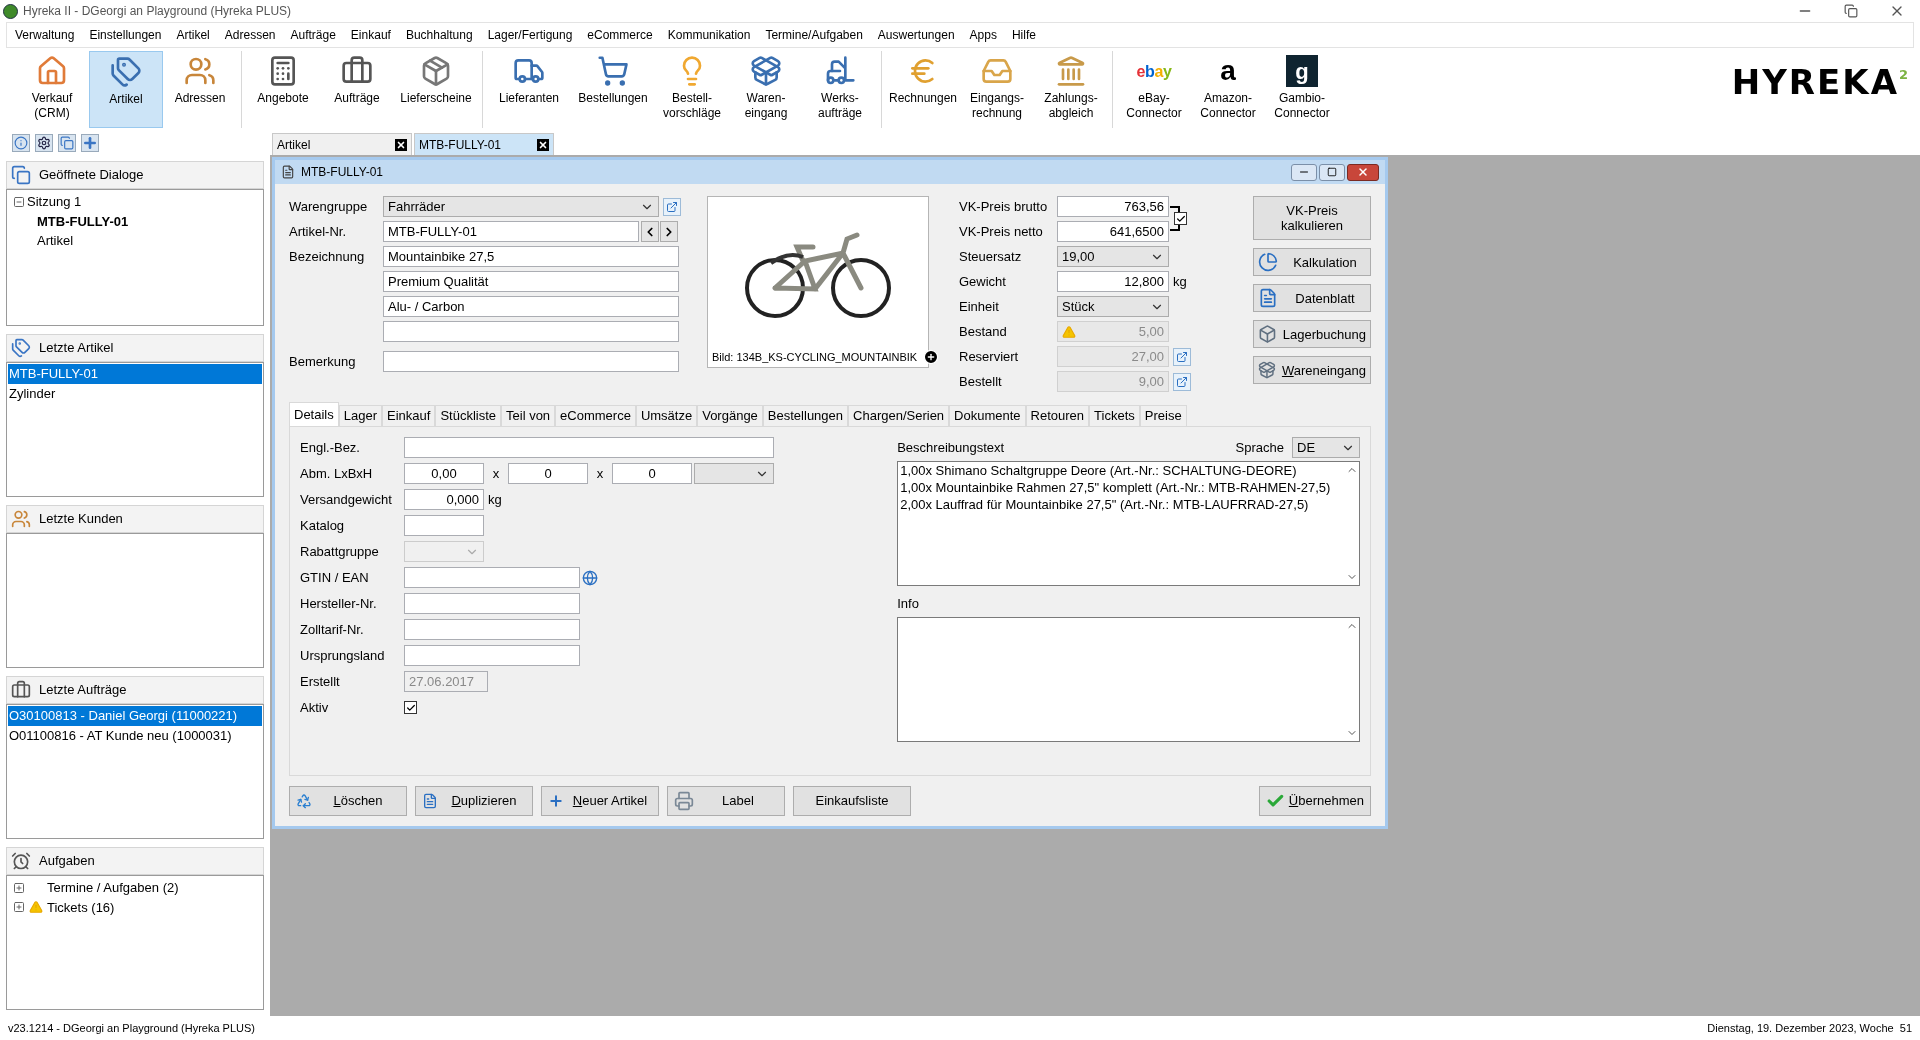  What do you see at coordinates (135, 374) in the screenshot?
I see `list-item: MTB-FULLY-01` at bounding box center [135, 374].